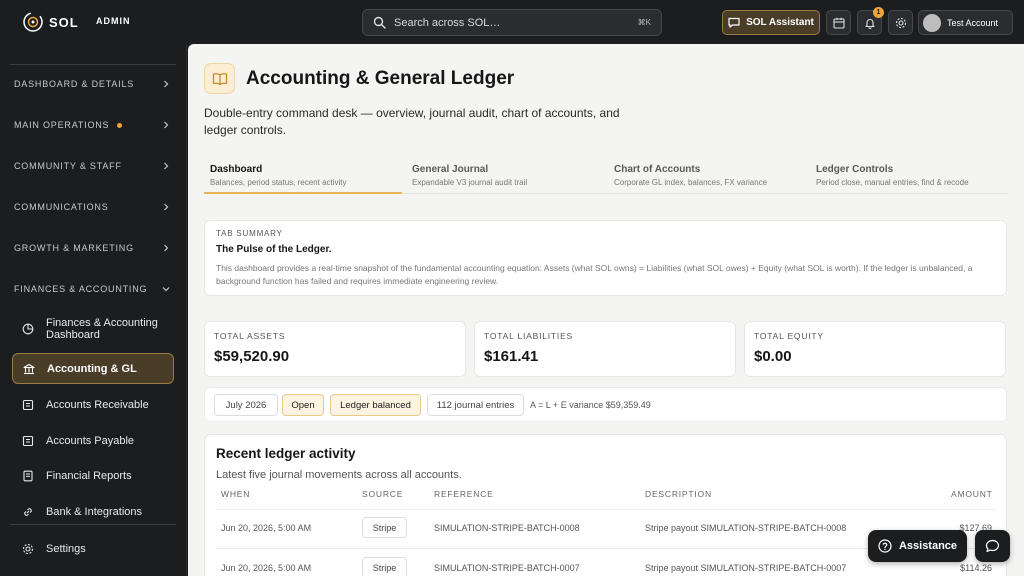  Describe the element at coordinates (303, 405) in the screenshot. I see `period-state-chip: Open` at that location.